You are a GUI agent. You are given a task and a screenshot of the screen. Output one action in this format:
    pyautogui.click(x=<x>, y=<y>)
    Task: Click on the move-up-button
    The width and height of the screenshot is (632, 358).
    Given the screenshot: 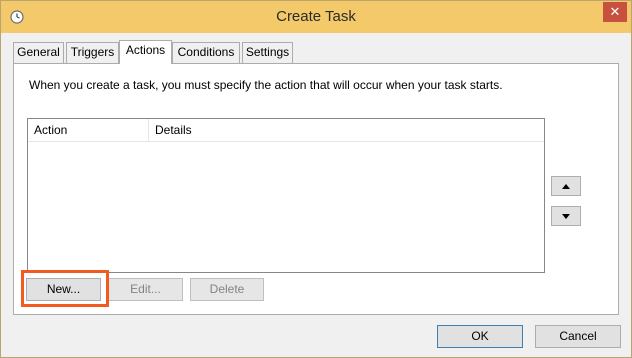 What is the action you would take?
    pyautogui.click(x=566, y=186)
    